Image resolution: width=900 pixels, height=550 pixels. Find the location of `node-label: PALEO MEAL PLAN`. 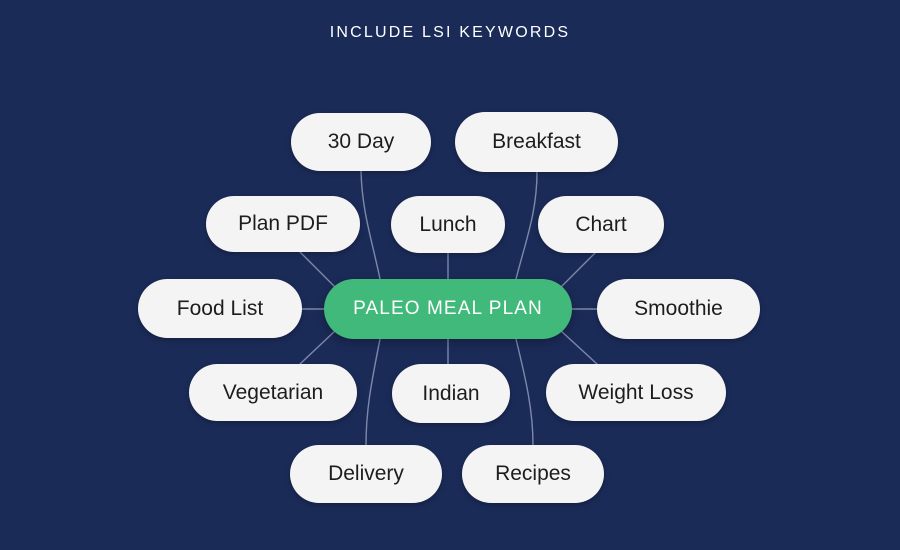

node-label: PALEO MEAL PLAN is located at coordinates (448, 308).